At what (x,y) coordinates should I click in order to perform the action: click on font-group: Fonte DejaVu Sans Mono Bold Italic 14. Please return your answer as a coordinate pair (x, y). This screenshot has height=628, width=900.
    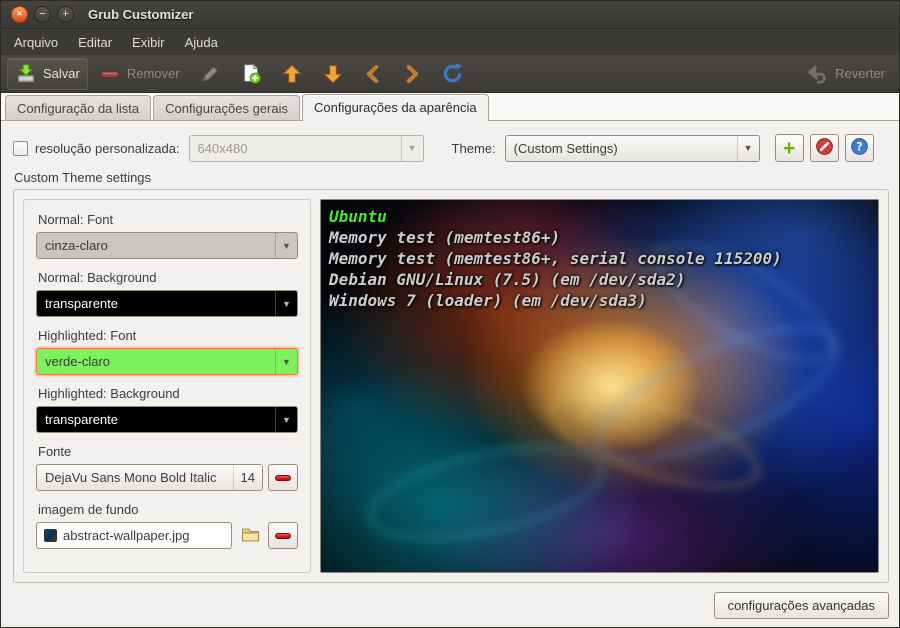
    Looking at the image, I should click on (167, 466).